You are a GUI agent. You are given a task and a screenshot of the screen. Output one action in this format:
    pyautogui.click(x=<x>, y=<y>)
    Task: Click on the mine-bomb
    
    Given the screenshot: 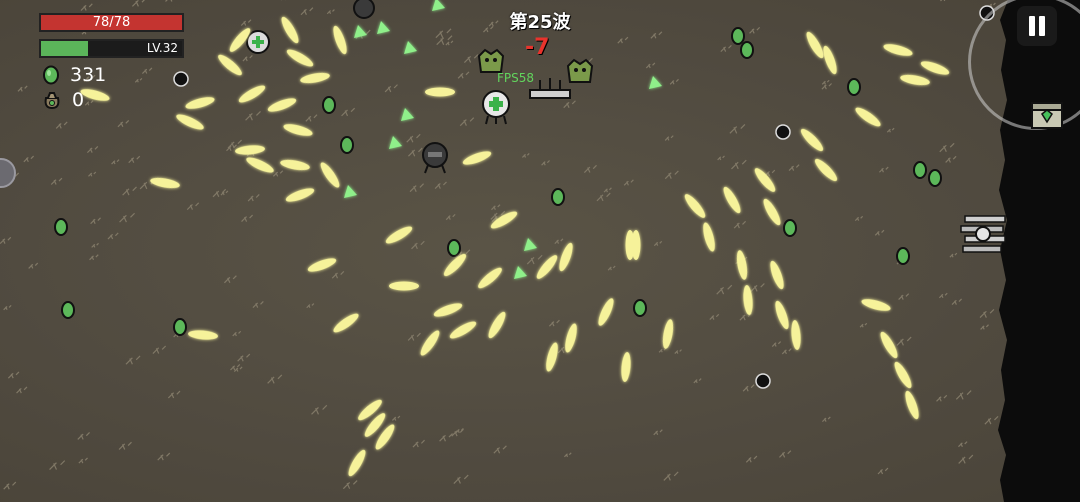 What is the action you would take?
    pyautogui.click(x=181, y=79)
    